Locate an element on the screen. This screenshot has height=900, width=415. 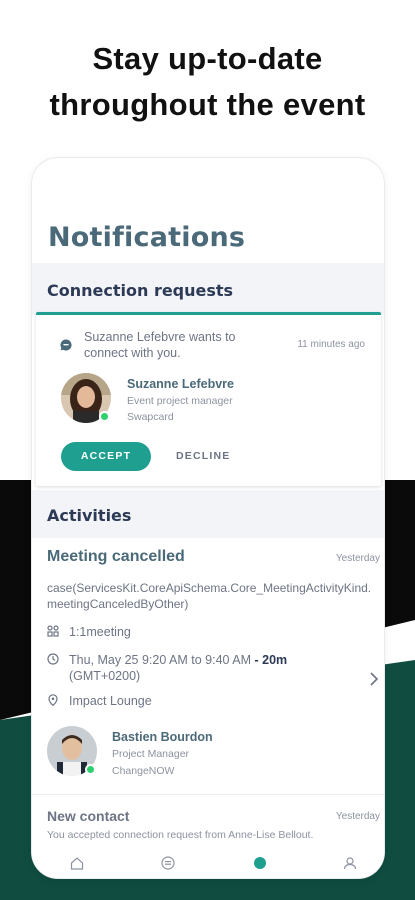
profile-icon is located at coordinates (350, 863).